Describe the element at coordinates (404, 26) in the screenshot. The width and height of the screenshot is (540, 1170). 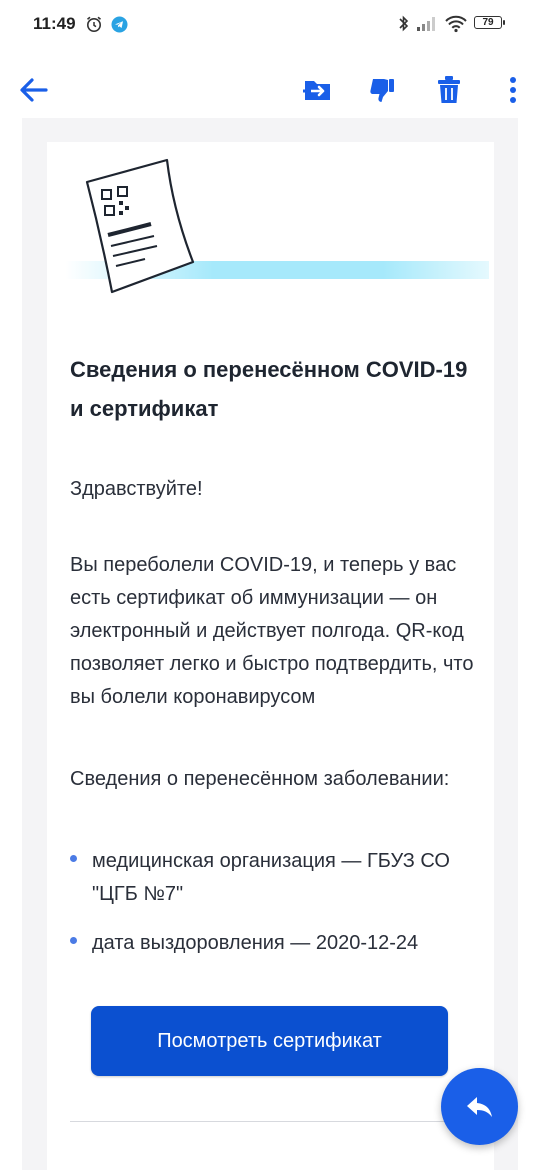
I see `bluetooth-icon` at that location.